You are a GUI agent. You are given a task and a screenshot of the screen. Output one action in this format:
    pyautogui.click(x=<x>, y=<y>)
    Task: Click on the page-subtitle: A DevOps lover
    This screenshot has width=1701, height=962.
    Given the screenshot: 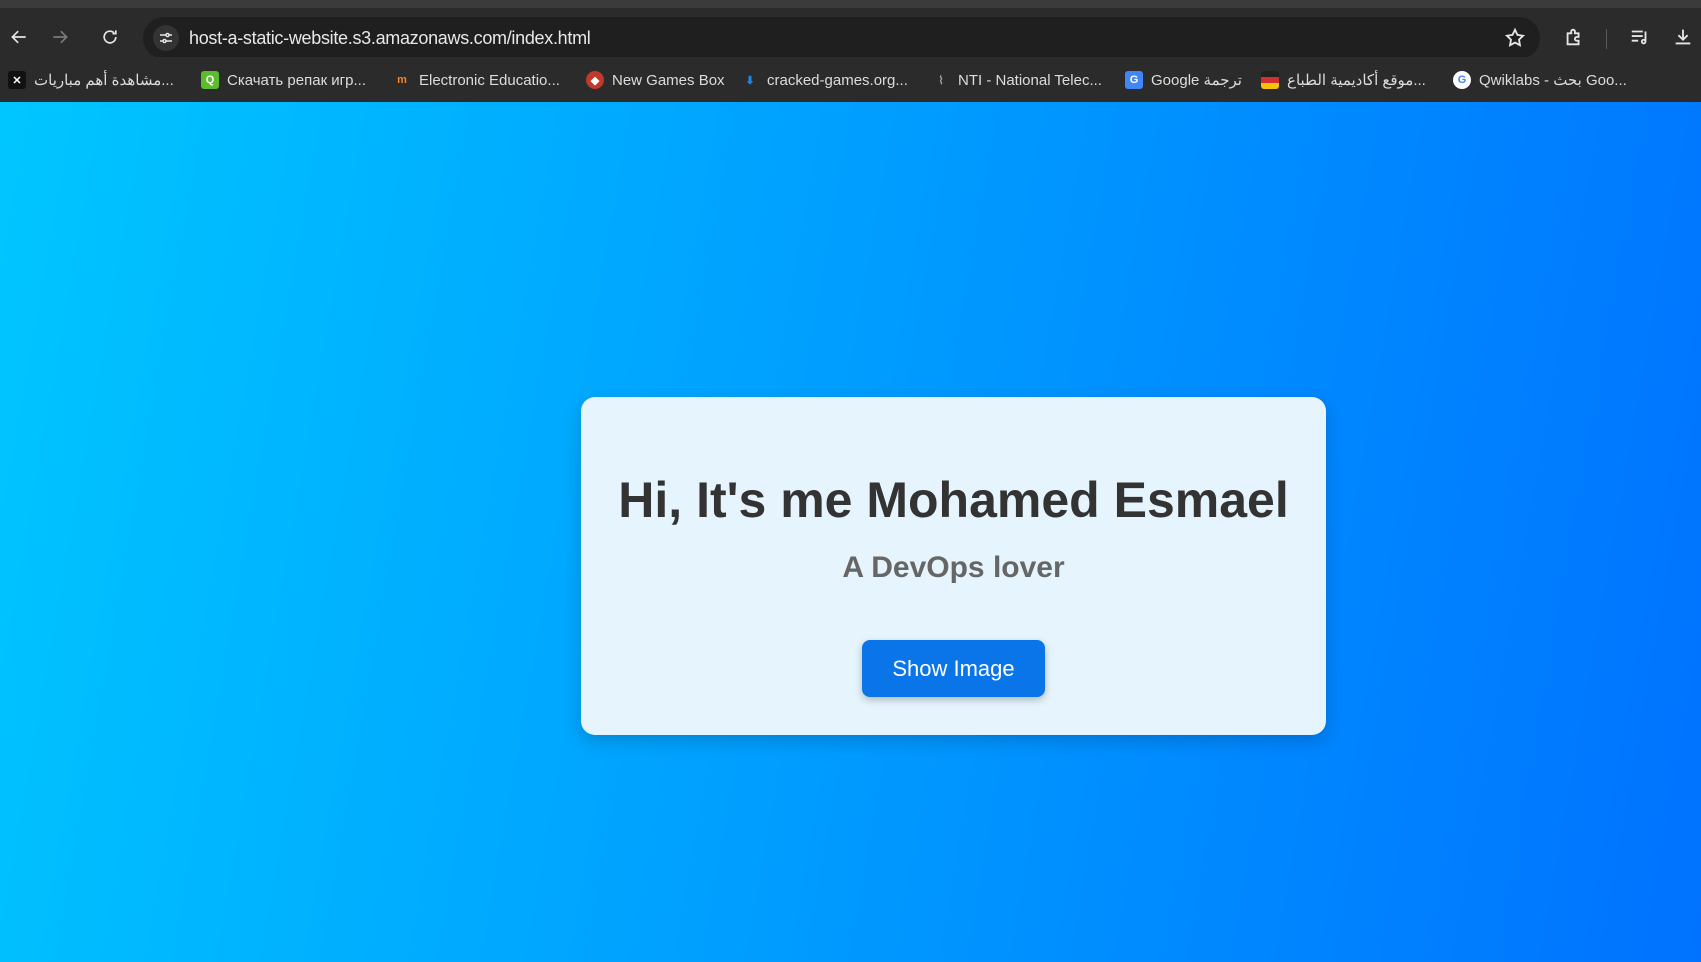 What is the action you would take?
    pyautogui.click(x=953, y=567)
    